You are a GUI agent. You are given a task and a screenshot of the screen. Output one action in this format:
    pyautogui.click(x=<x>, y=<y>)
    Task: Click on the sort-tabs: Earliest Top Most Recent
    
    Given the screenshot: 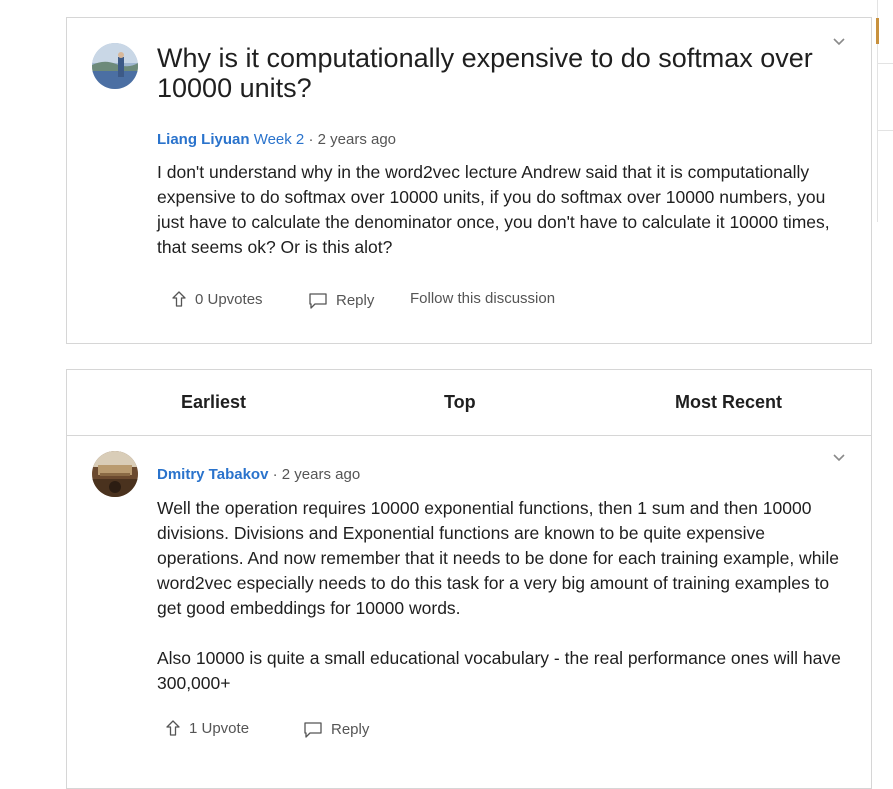 What is the action you would take?
    pyautogui.click(x=469, y=403)
    